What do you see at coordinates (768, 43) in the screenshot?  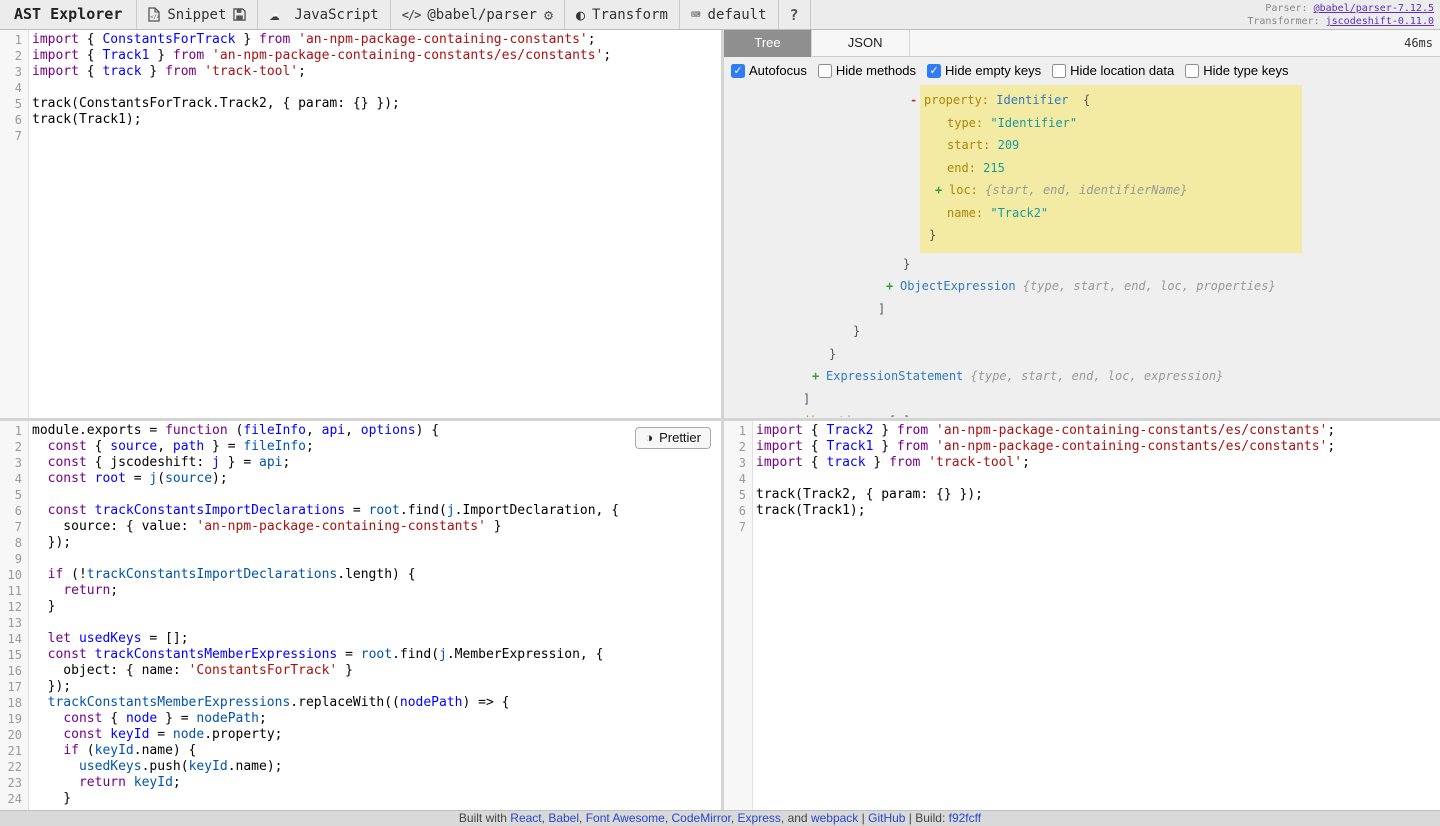 I see `tab-tree: Tree` at bounding box center [768, 43].